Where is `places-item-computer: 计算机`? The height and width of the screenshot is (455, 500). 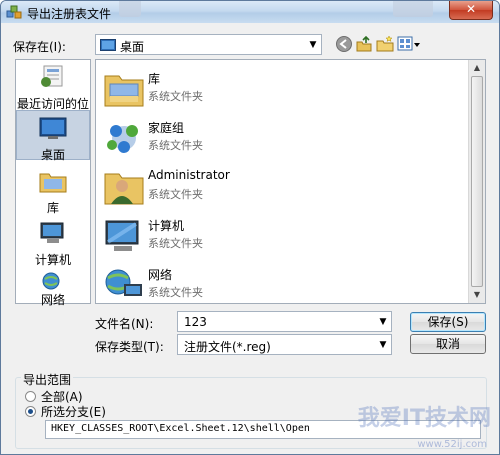
places-item-computer: 计算机 is located at coordinates (53, 243).